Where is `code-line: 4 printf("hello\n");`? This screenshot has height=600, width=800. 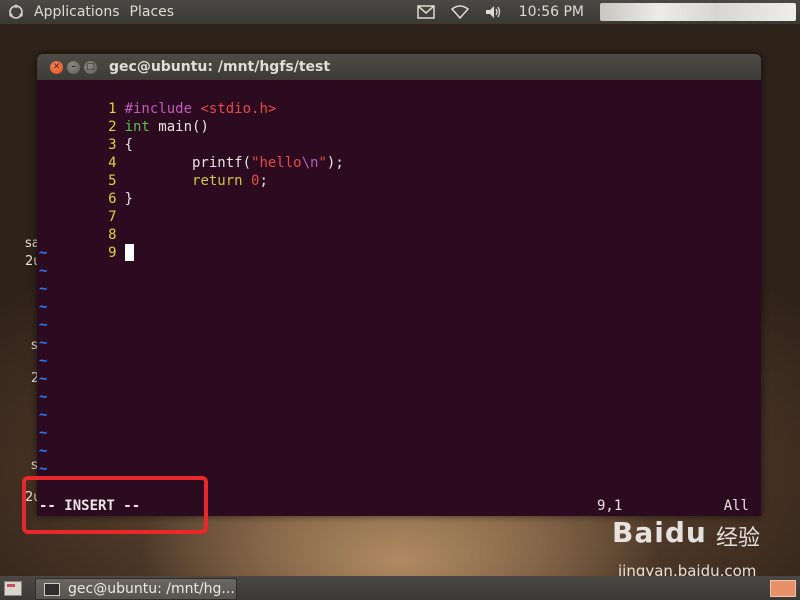
code-line: 4 printf("hello\n"); is located at coordinates (190, 153).